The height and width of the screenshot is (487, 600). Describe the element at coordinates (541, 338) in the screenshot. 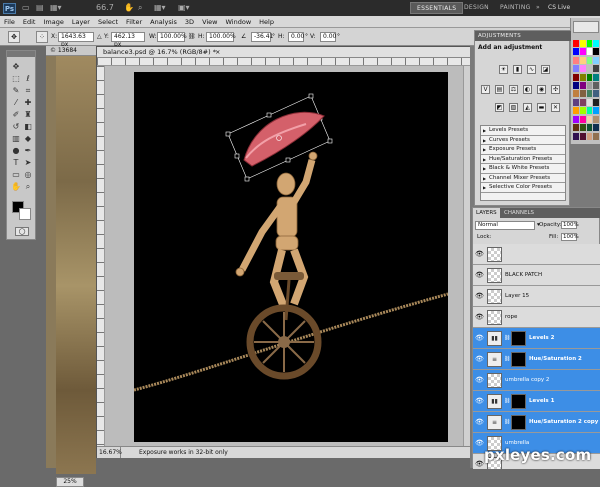

I see `layer-name: Levels 2` at that location.